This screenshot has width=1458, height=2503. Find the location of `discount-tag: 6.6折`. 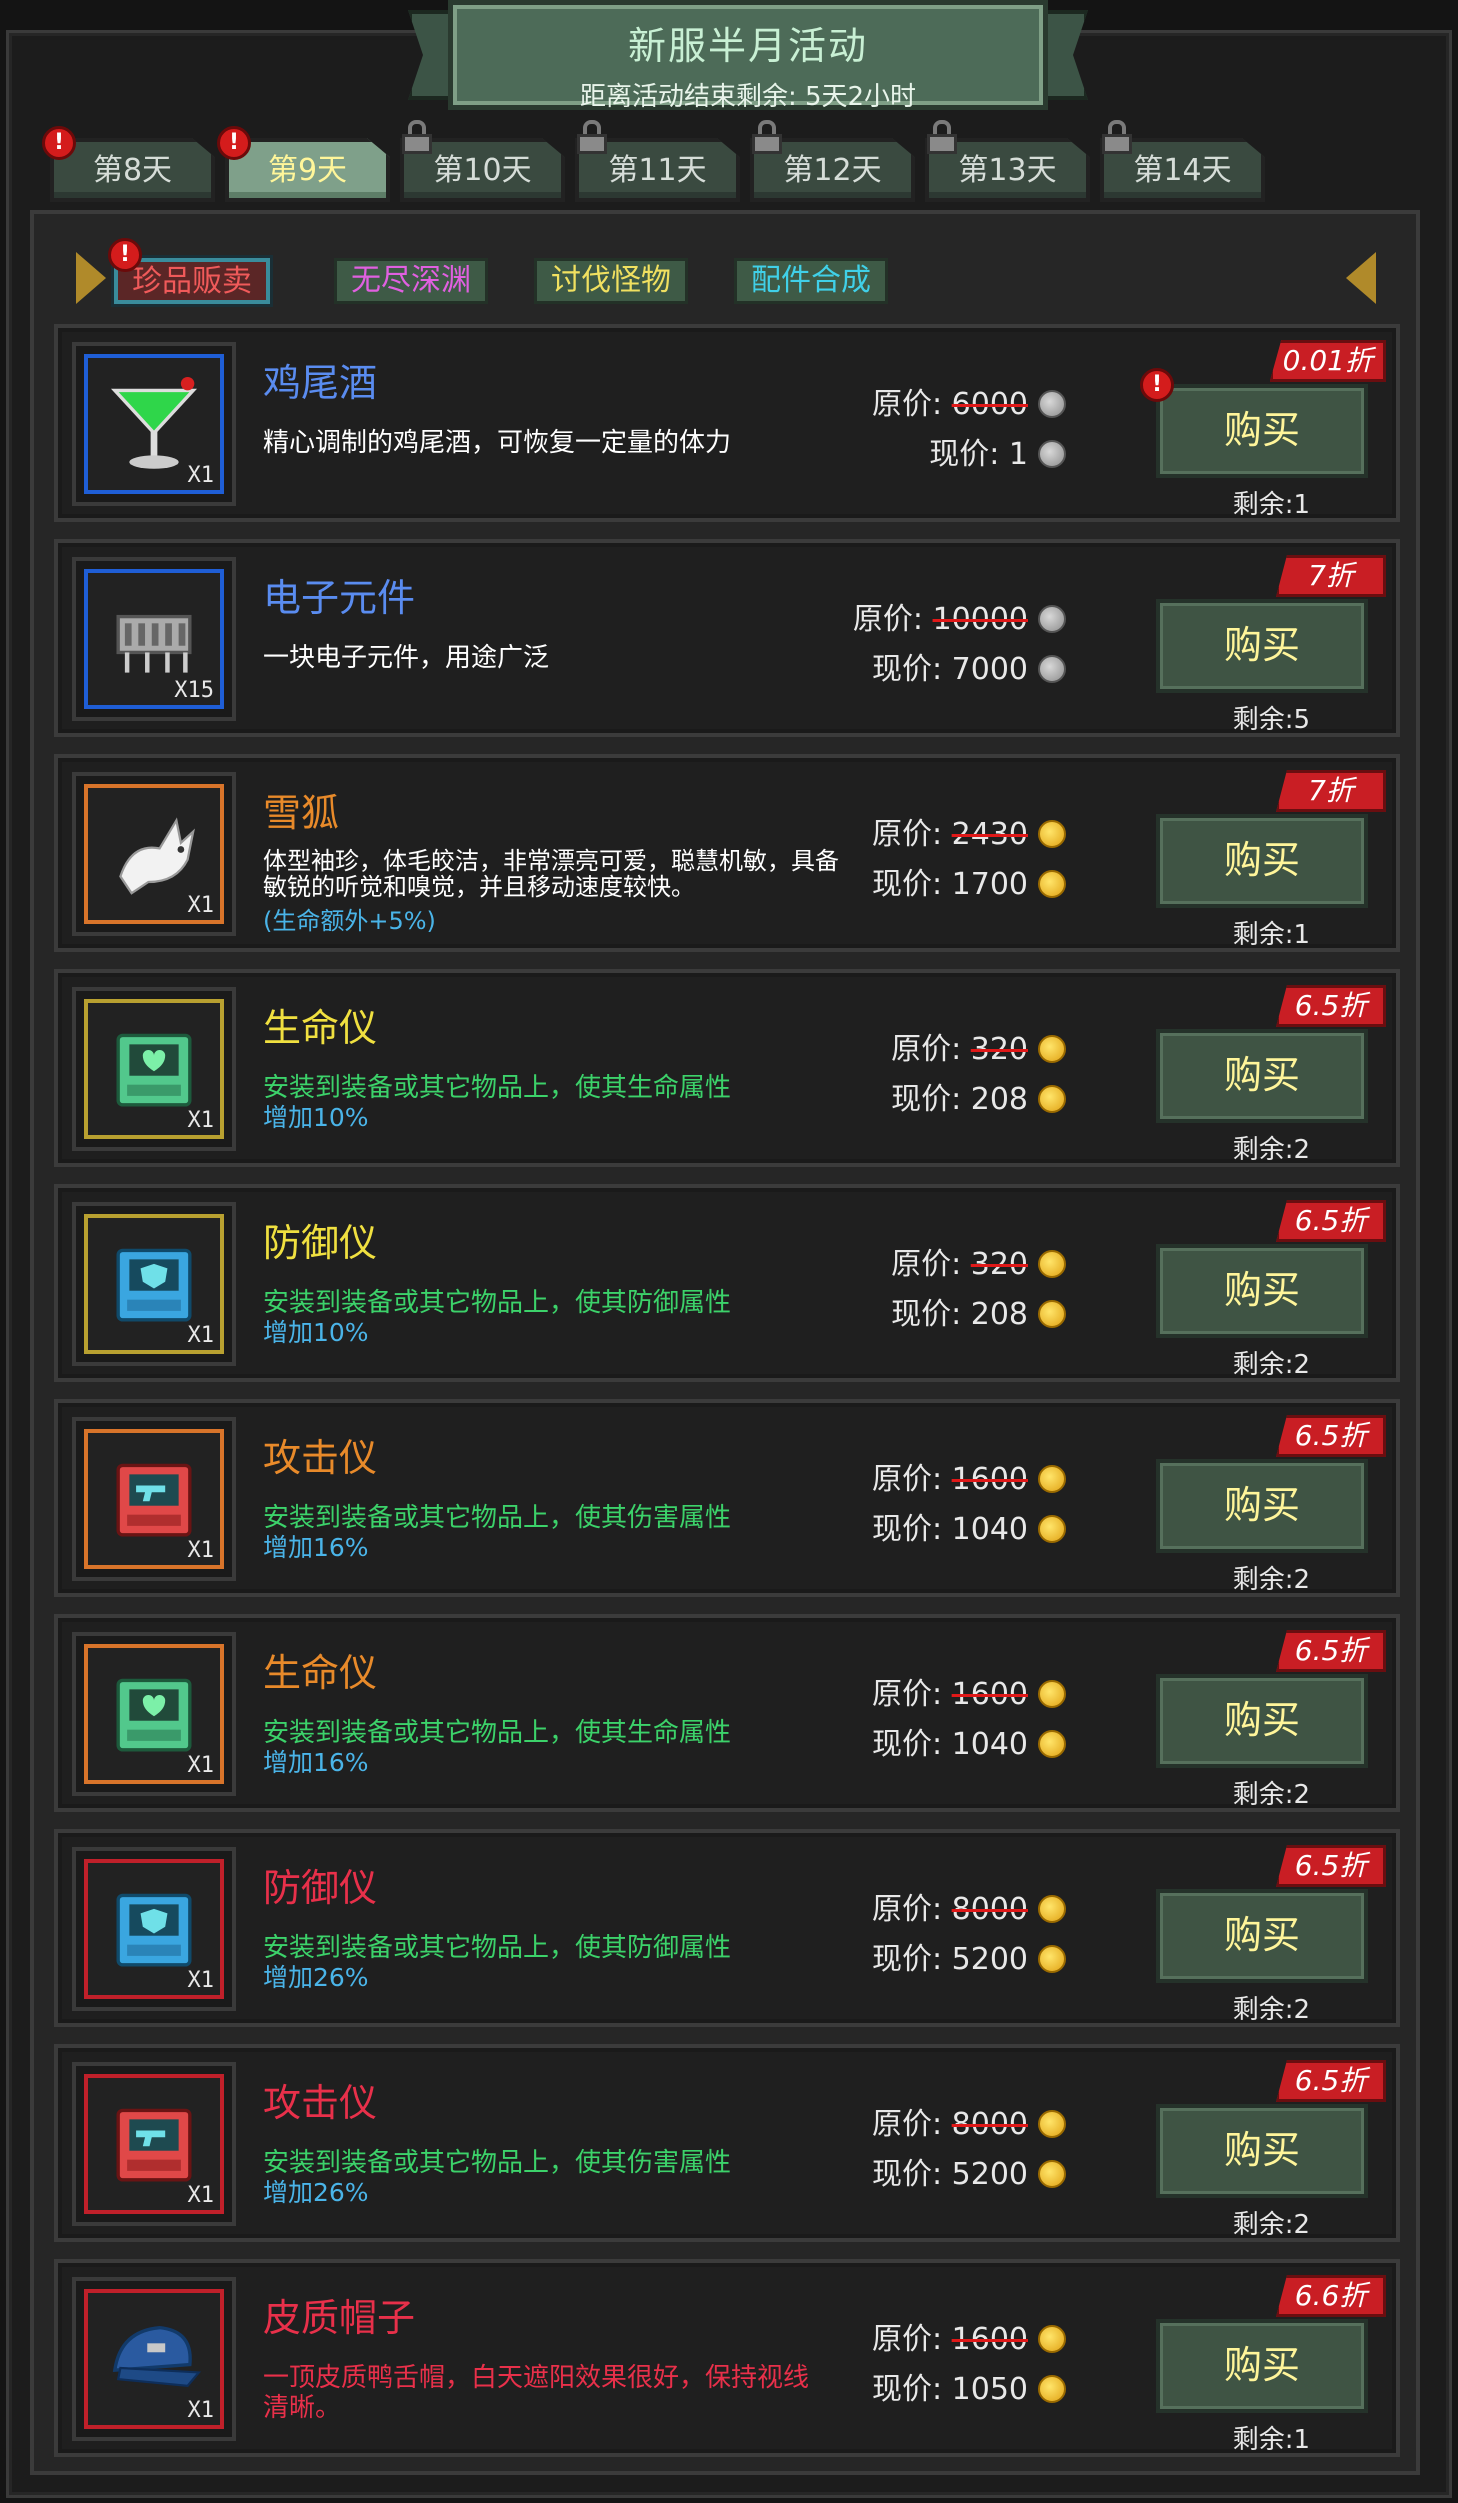

discount-tag: 6.6折 is located at coordinates (1331, 2296).